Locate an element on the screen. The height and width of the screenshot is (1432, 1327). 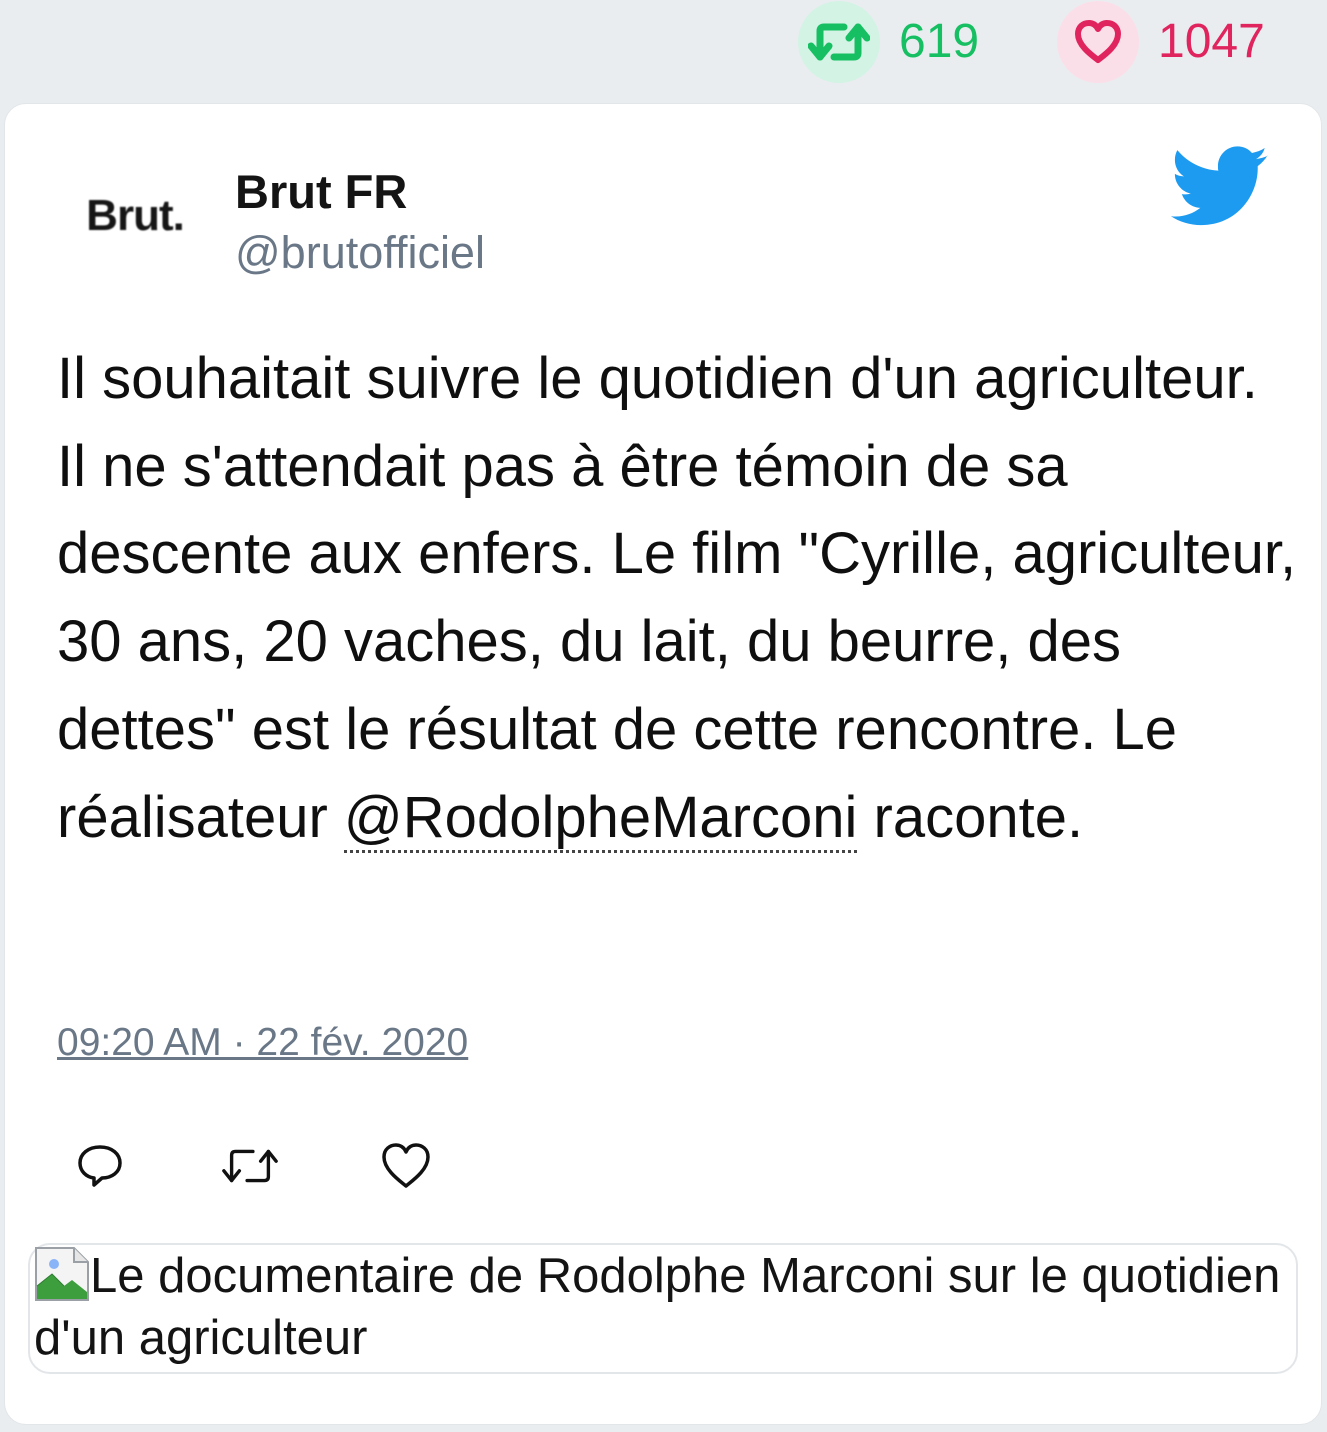
author-handle: @brutofficiel is located at coordinates (360, 253).